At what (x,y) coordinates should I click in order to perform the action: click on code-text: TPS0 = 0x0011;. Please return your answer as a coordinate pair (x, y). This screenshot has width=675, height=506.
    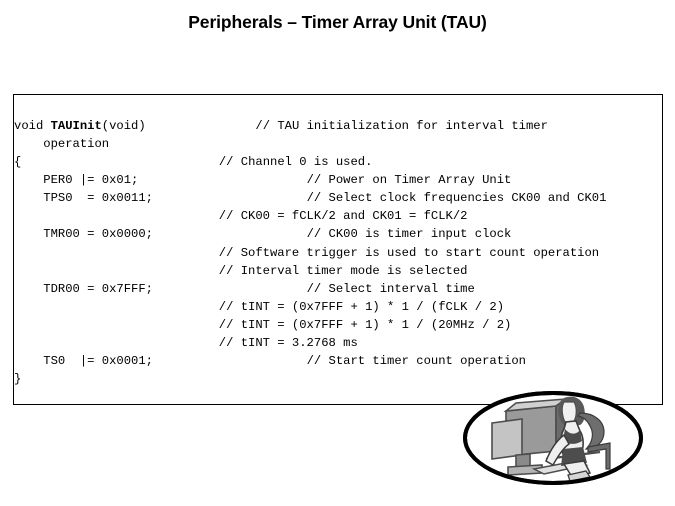
    Looking at the image, I should click on (98, 198).